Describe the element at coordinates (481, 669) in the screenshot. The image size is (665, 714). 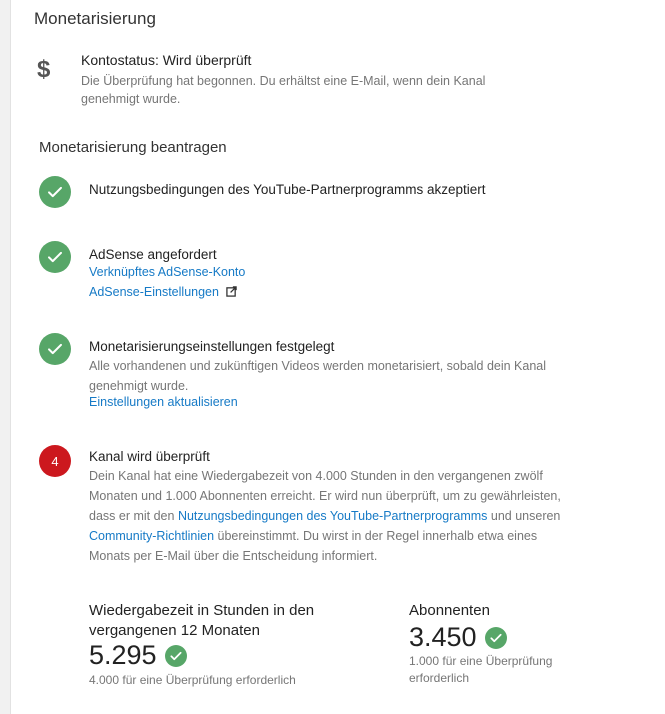
I see `subscribers-requirement: 1.000 für eine Überprüfung erforderlich` at that location.